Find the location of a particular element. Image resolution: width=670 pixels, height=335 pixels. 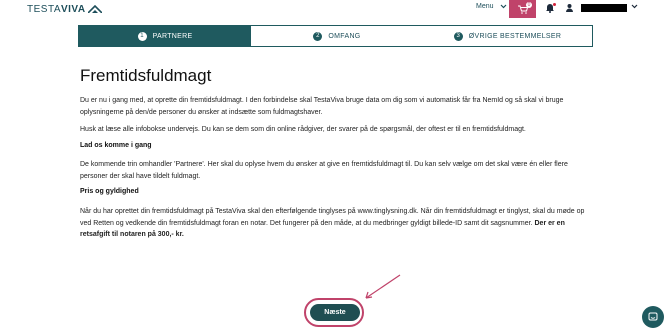

step-omfang: 2 OMFANG is located at coordinates (337, 36).